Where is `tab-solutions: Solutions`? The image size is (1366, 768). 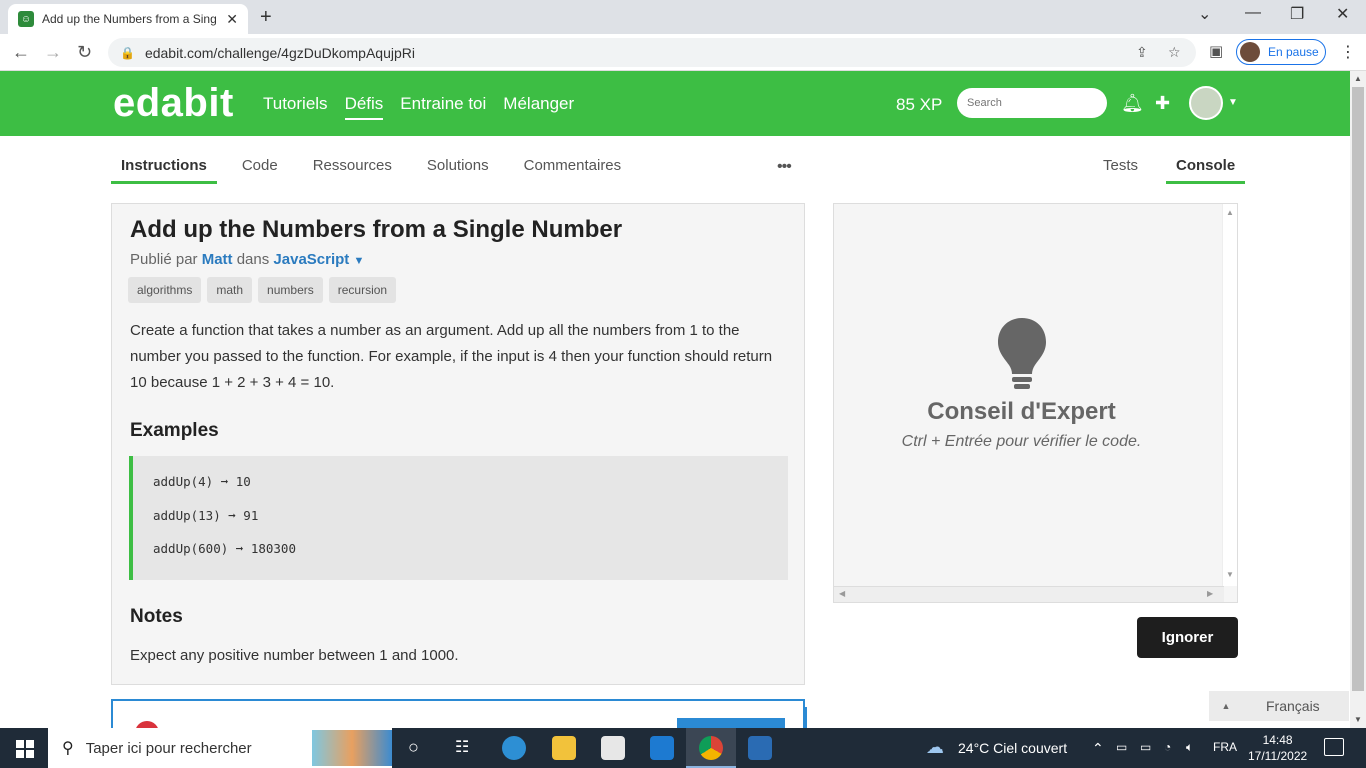
tab-solutions: Solutions is located at coordinates (458, 166).